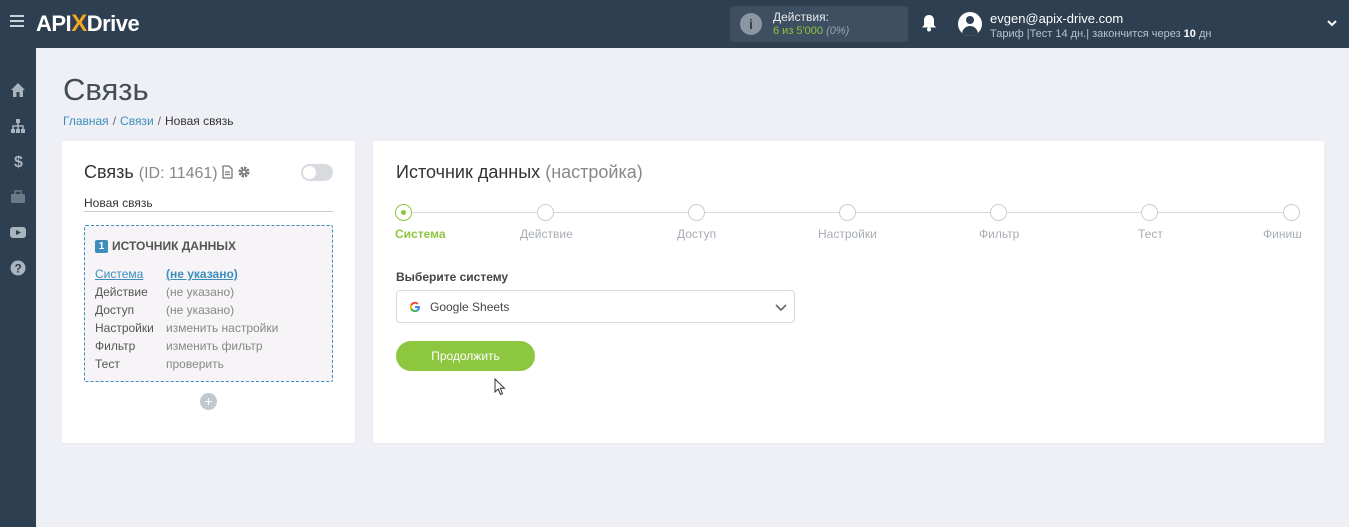  I want to click on document-icon, so click(227, 172).